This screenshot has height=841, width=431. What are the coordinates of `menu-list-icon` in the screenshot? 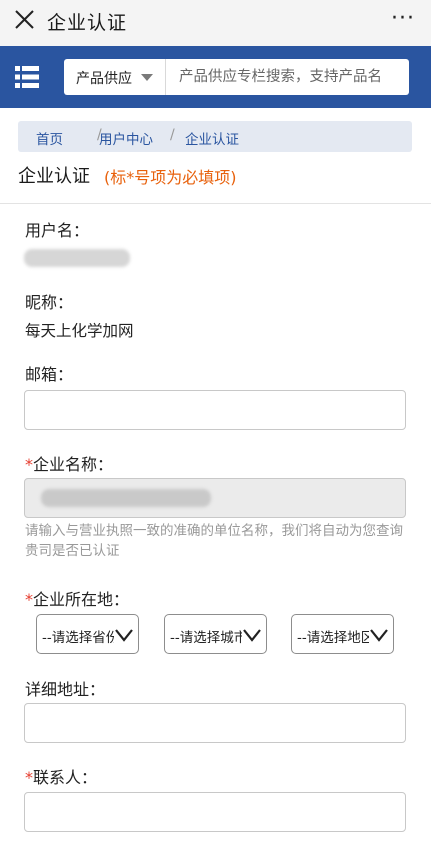 It's located at (27, 77).